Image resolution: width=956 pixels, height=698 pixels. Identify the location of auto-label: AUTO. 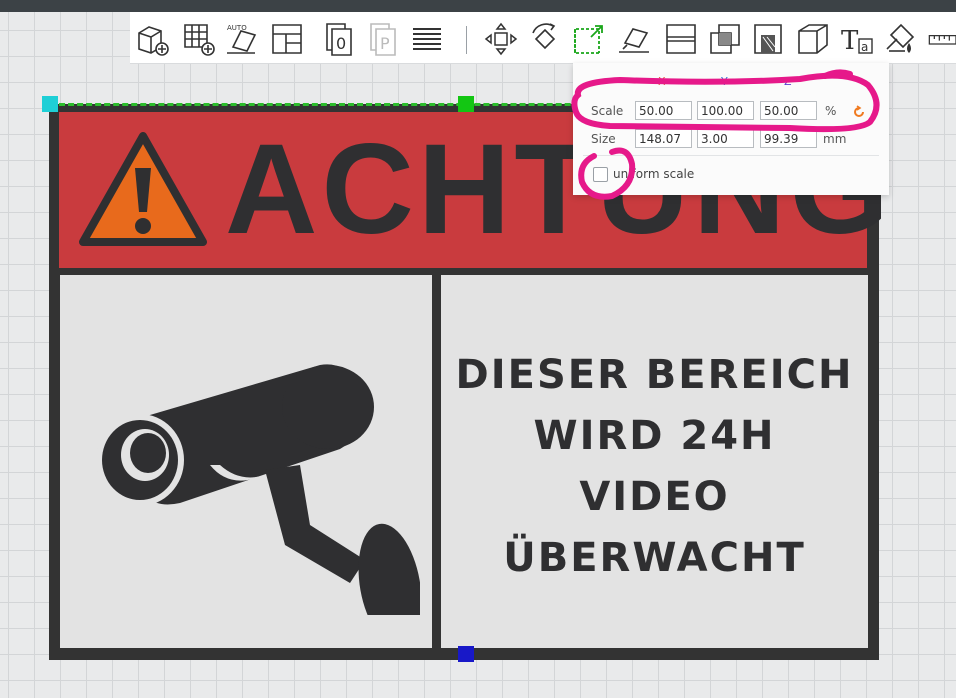
(237, 28).